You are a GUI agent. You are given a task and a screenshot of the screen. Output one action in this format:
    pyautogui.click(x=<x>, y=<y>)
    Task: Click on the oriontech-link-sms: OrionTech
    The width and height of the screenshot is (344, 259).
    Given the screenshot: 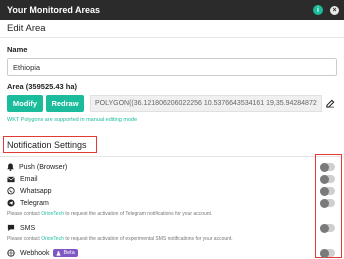 What is the action you would take?
    pyautogui.click(x=52, y=239)
    